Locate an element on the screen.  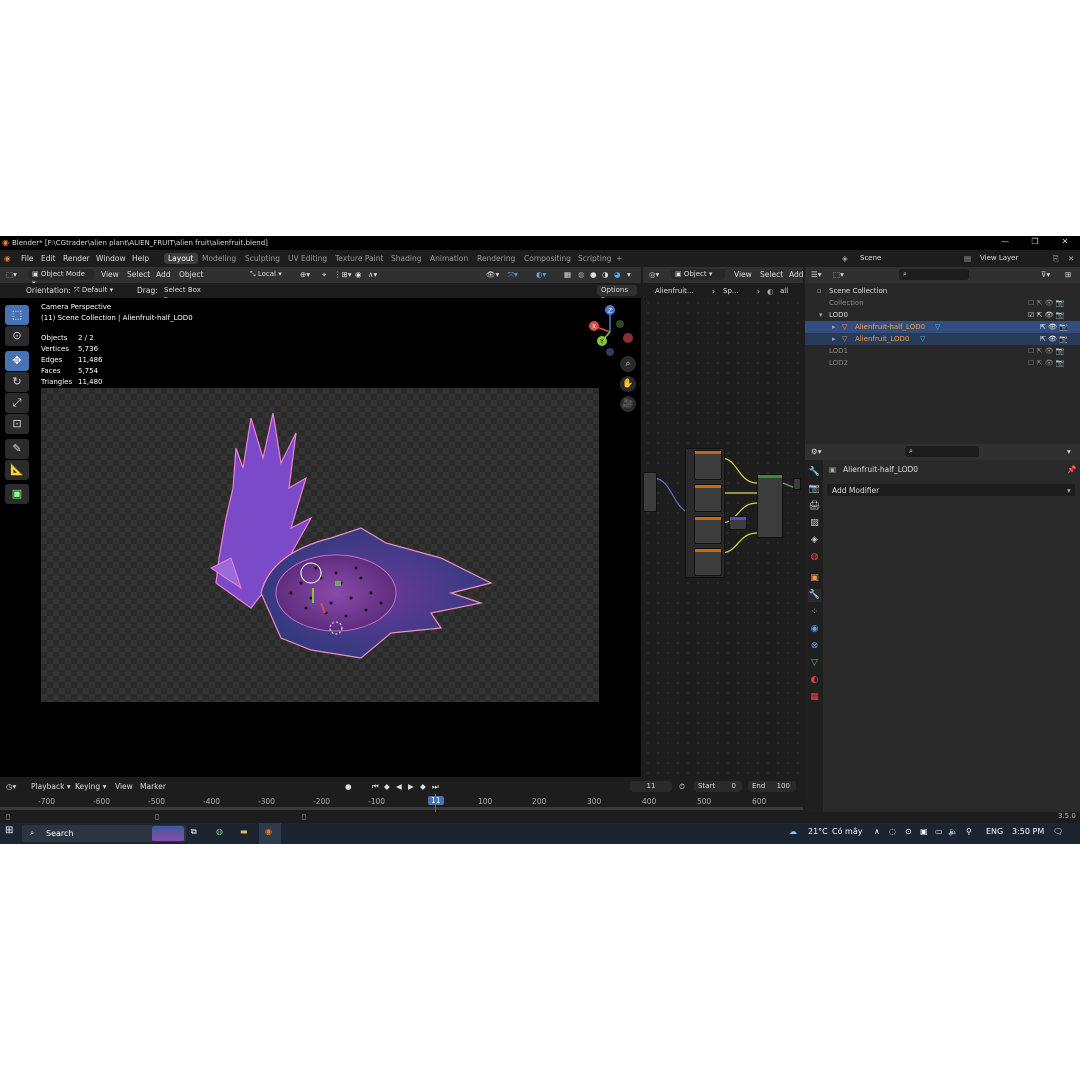
current-frame-field: 11 is located at coordinates (651, 786).